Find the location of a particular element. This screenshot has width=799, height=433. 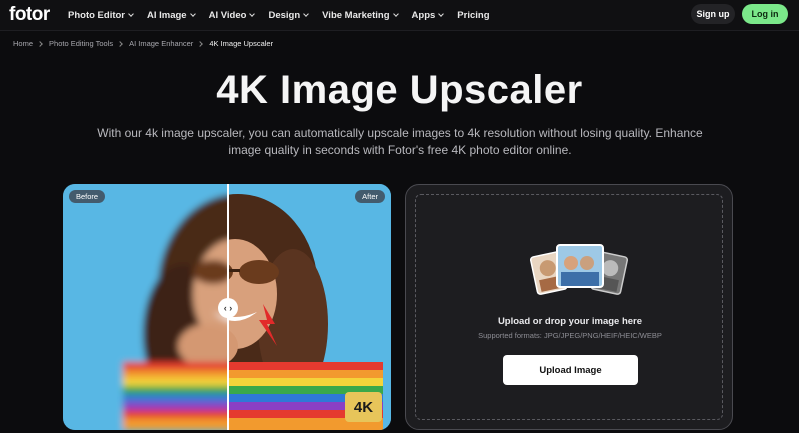

menu-label: Design is located at coordinates (284, 15).